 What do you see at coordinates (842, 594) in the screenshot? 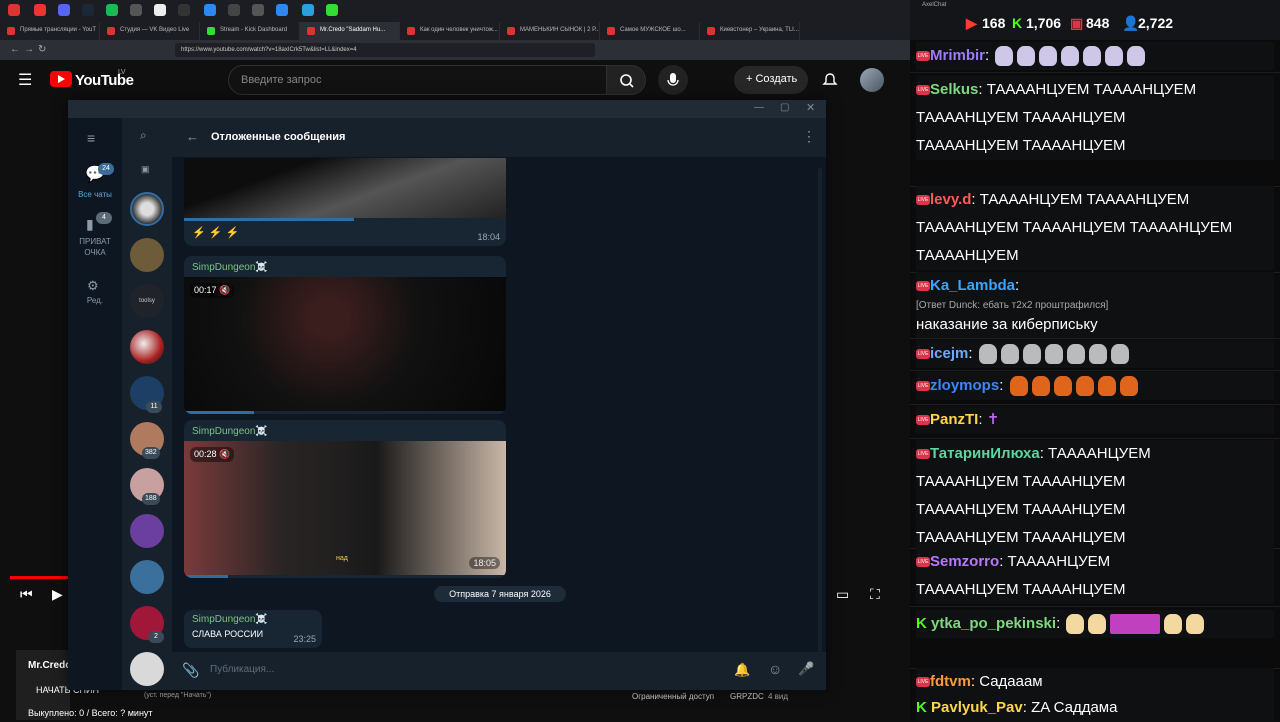
I see `theater-mode-icon: ▭` at bounding box center [842, 594].